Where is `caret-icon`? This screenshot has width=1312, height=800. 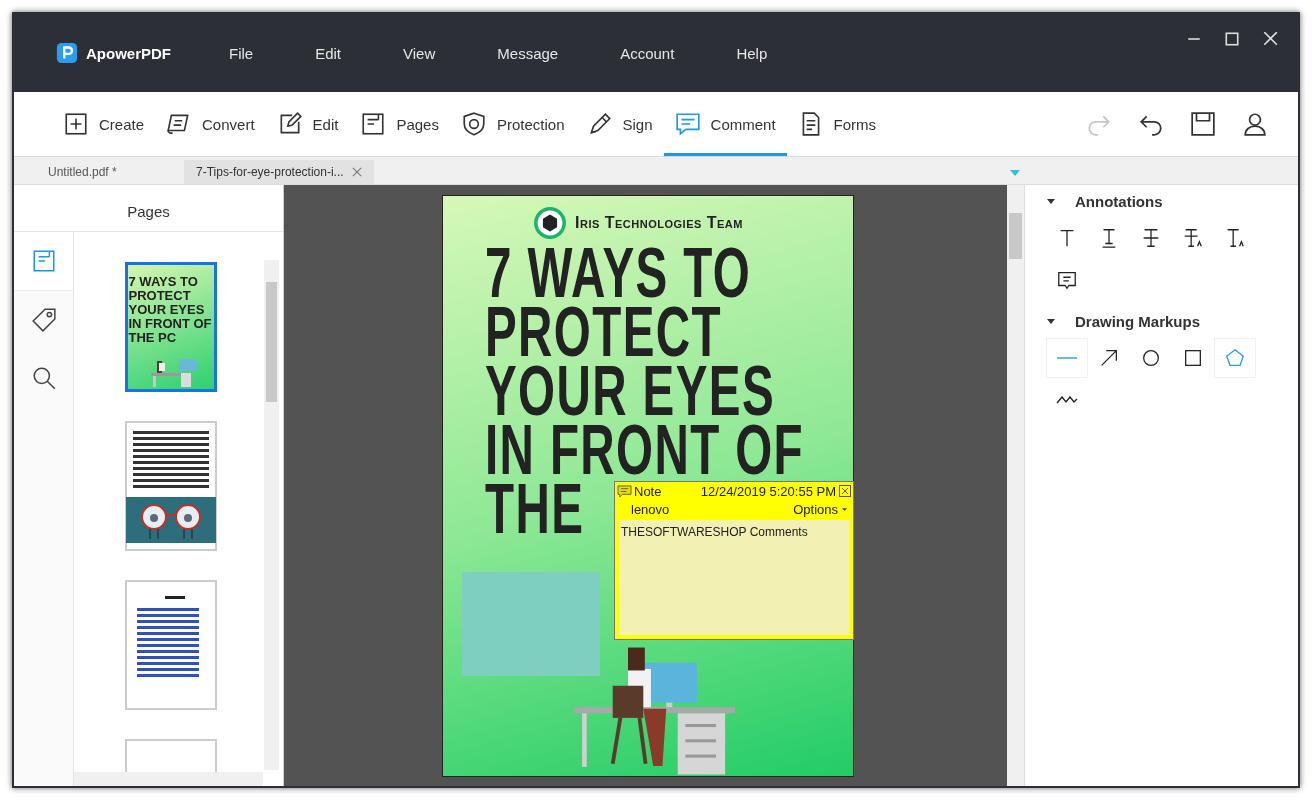 caret-icon is located at coordinates (844, 509).